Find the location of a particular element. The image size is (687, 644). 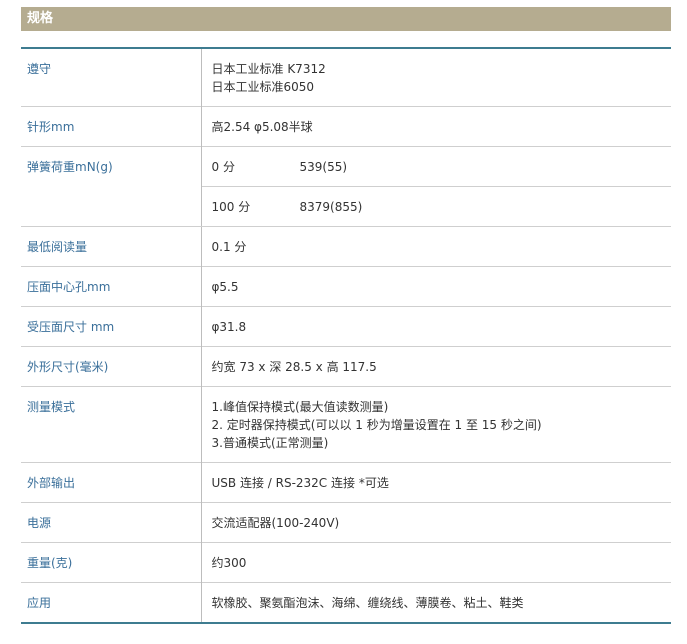

row-label: 应用 is located at coordinates (39, 603).